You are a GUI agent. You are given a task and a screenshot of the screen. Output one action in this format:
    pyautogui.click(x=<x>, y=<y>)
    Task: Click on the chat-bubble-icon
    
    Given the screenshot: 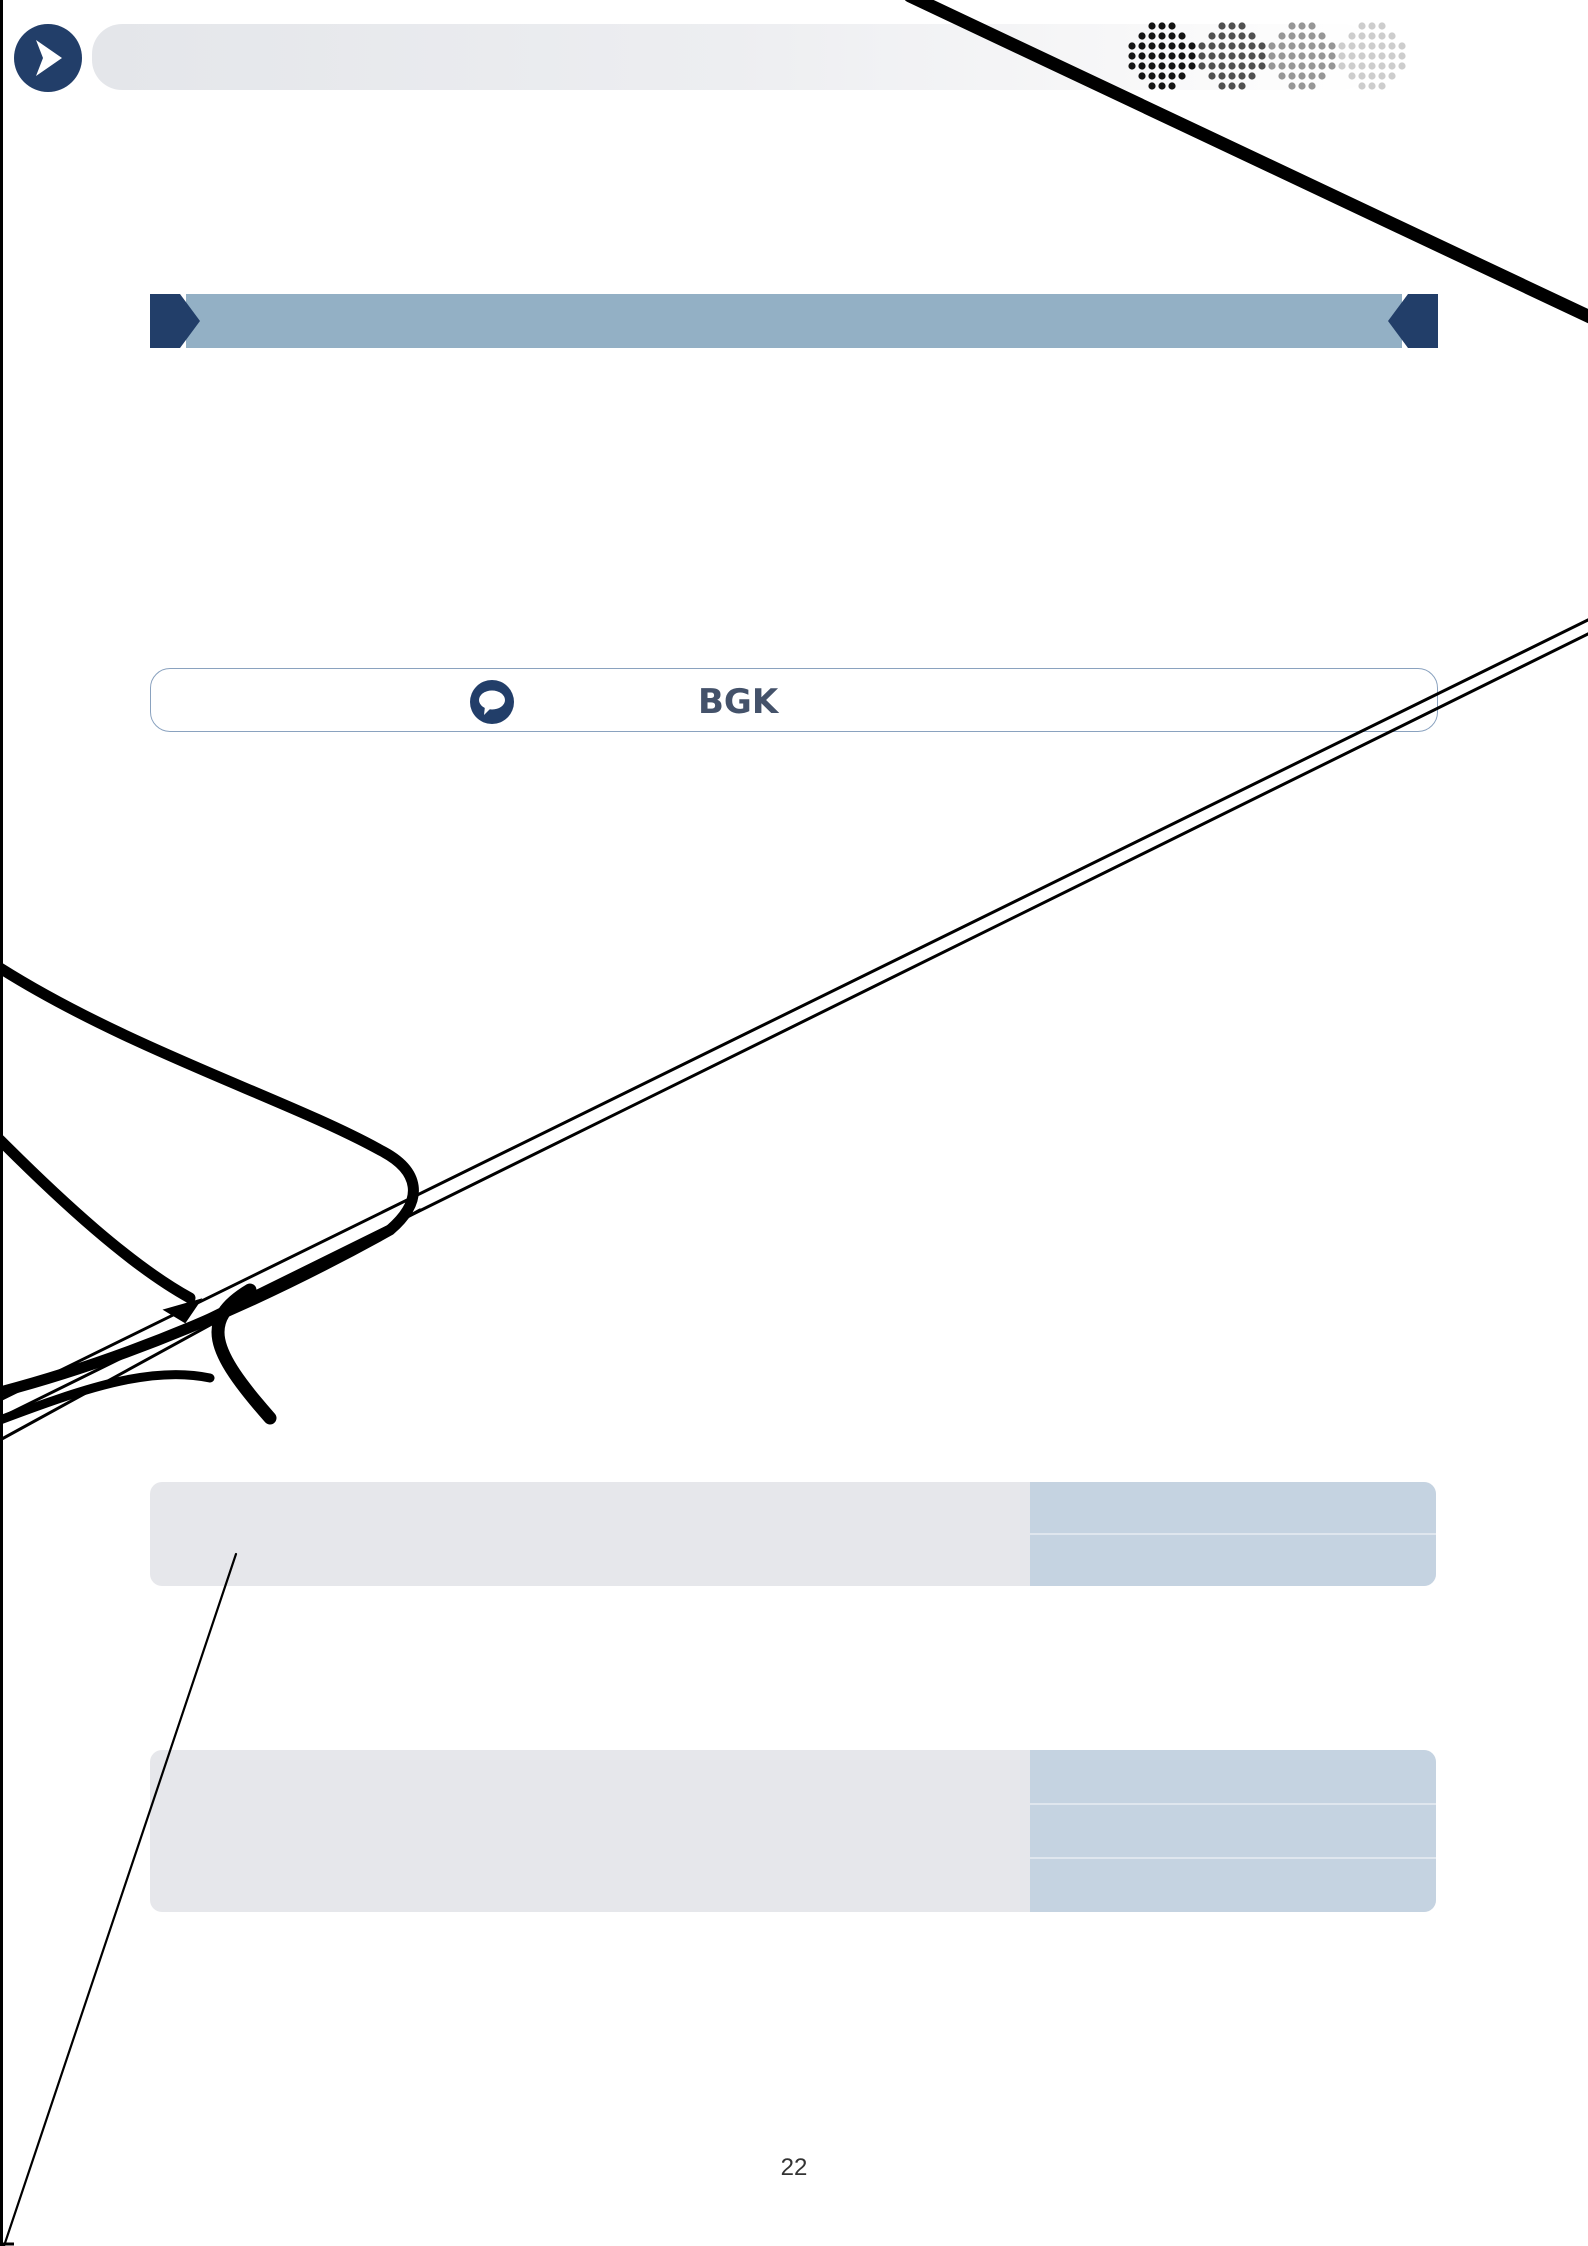 What is the action you would take?
    pyautogui.click(x=492, y=702)
    